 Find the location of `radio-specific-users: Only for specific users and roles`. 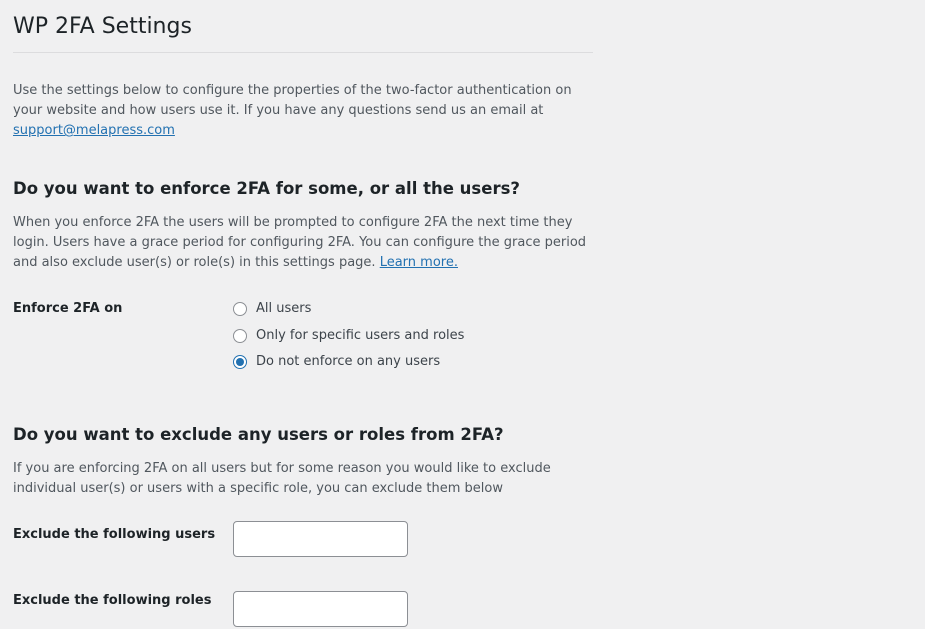

radio-specific-users: Only for specific users and roles is located at coordinates (348, 336).